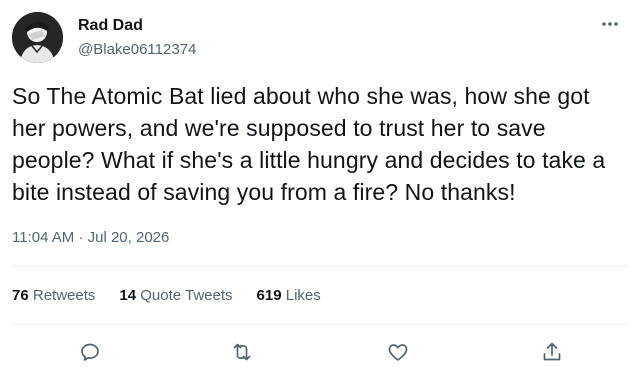 The height and width of the screenshot is (390, 640). What do you see at coordinates (186, 295) in the screenshot?
I see `quote-tweets-label: Quote Tweets` at bounding box center [186, 295].